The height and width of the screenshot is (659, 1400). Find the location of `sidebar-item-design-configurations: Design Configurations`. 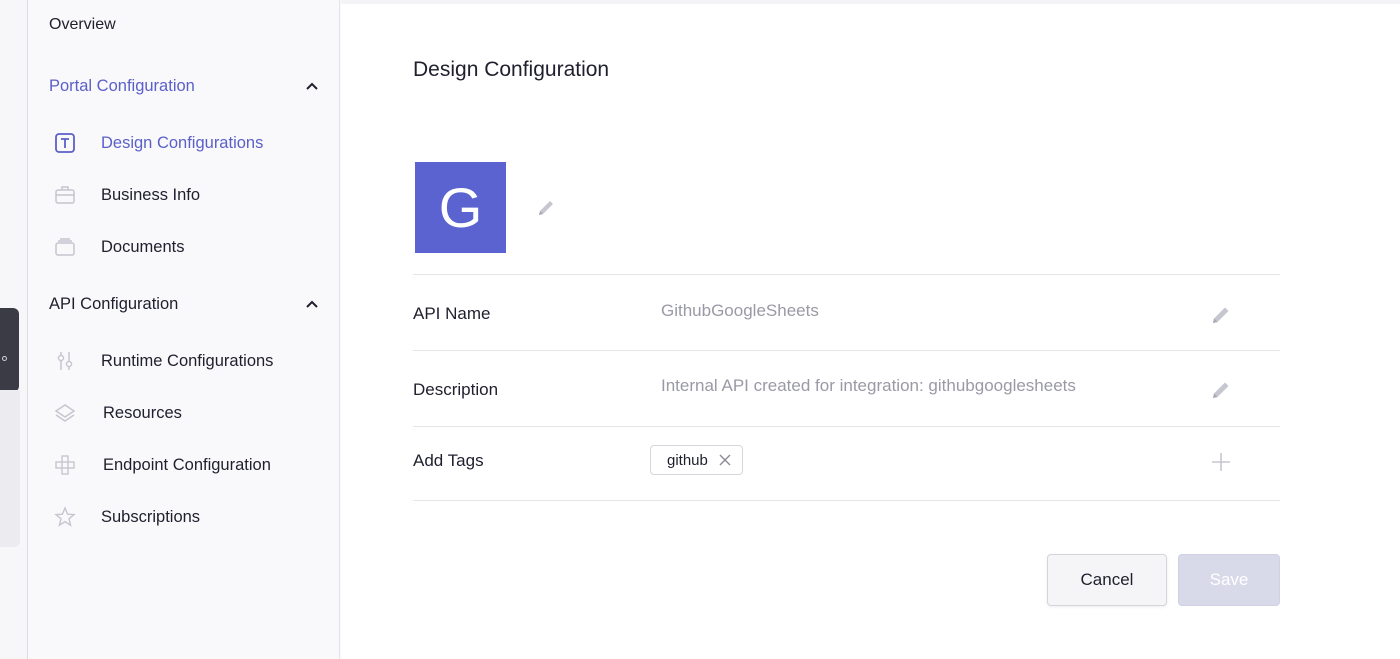

sidebar-item-design-configurations: Design Configurations is located at coordinates (158, 143).